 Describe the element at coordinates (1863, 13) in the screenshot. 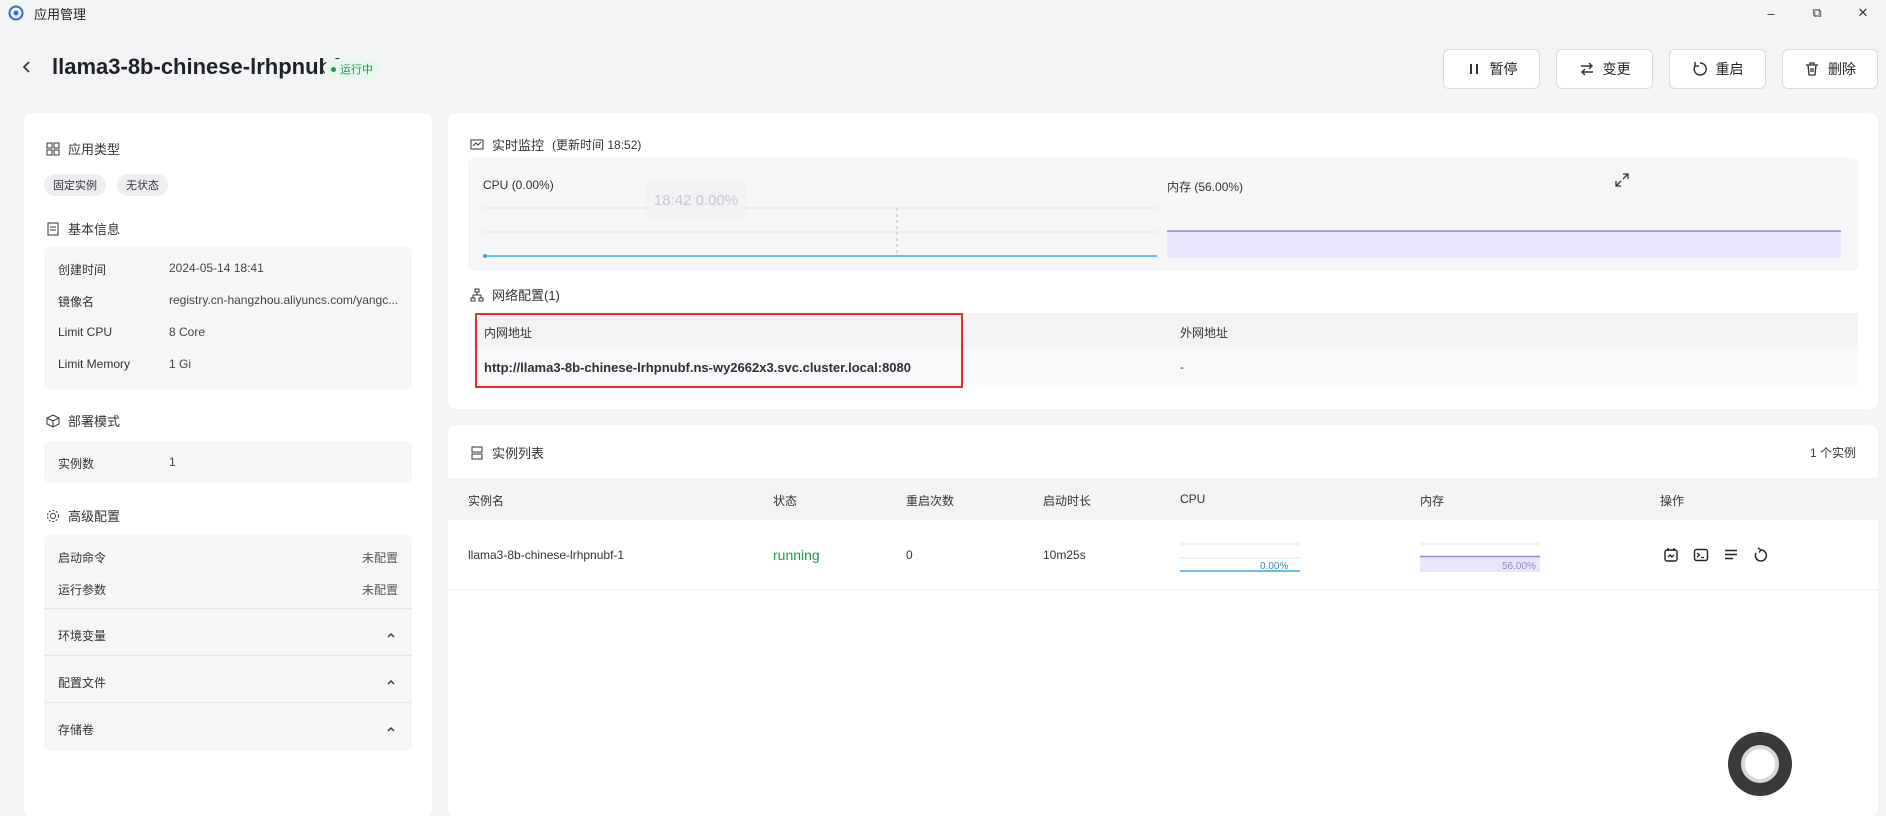

I see `close-button: ✕` at that location.